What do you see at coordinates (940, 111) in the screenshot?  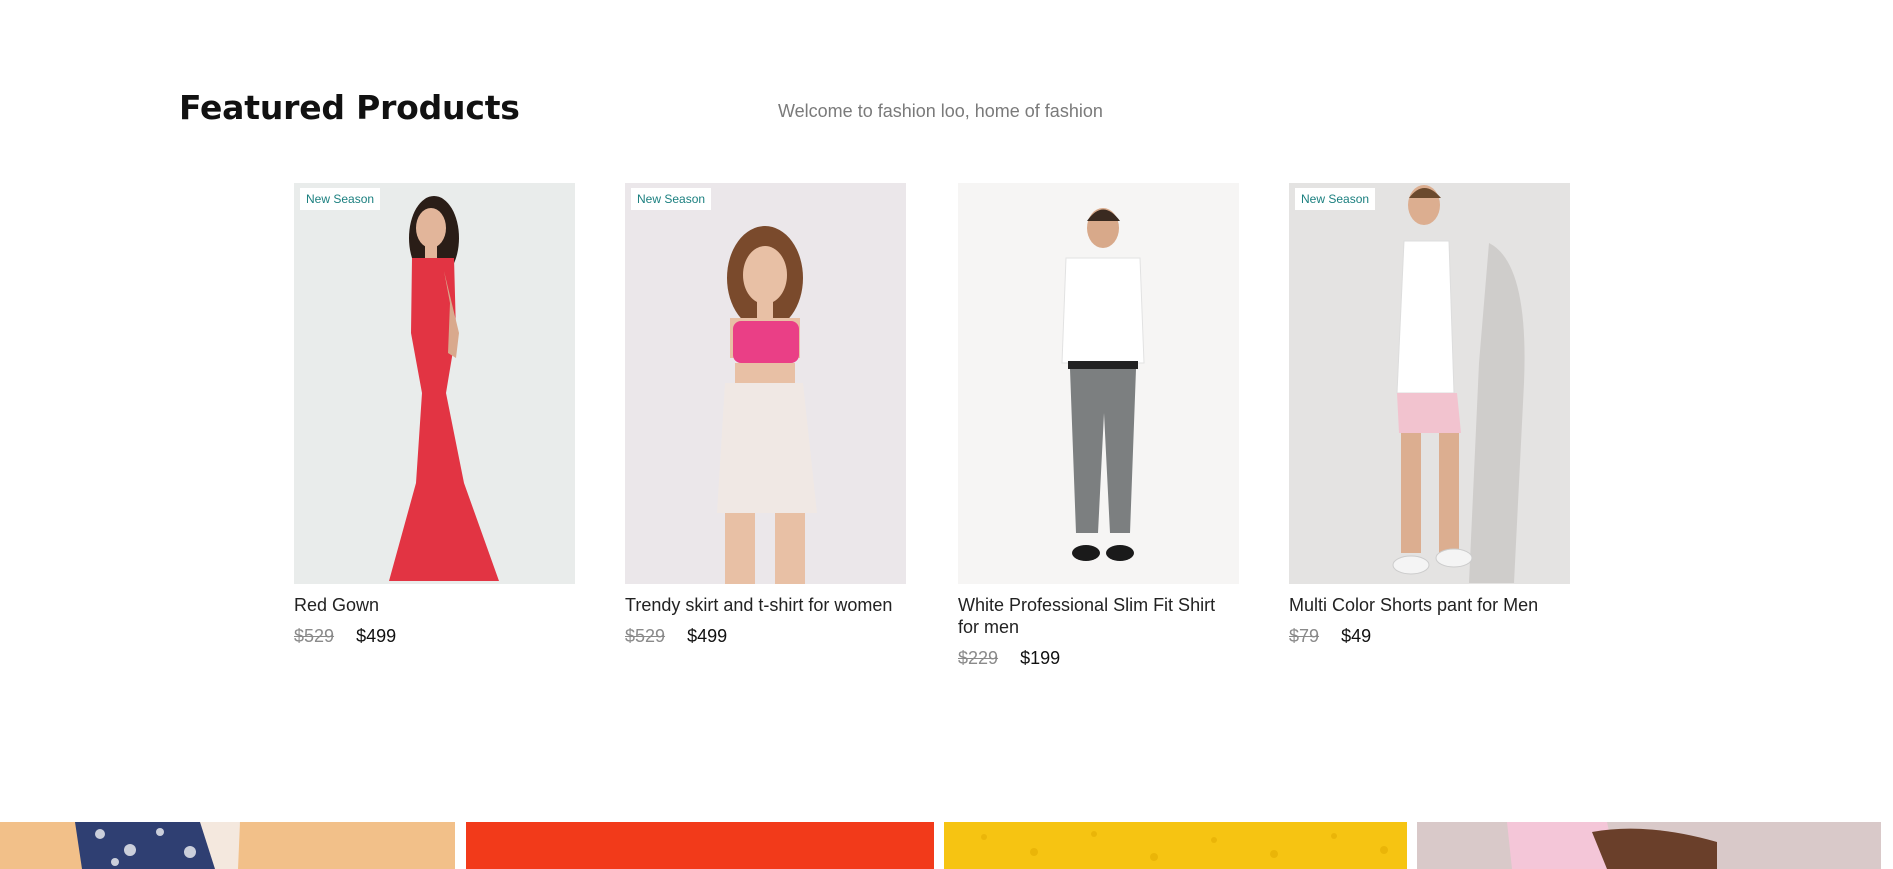 I see `featured-products-subtitle: Welcome to fashion loo, home of fashion` at bounding box center [940, 111].